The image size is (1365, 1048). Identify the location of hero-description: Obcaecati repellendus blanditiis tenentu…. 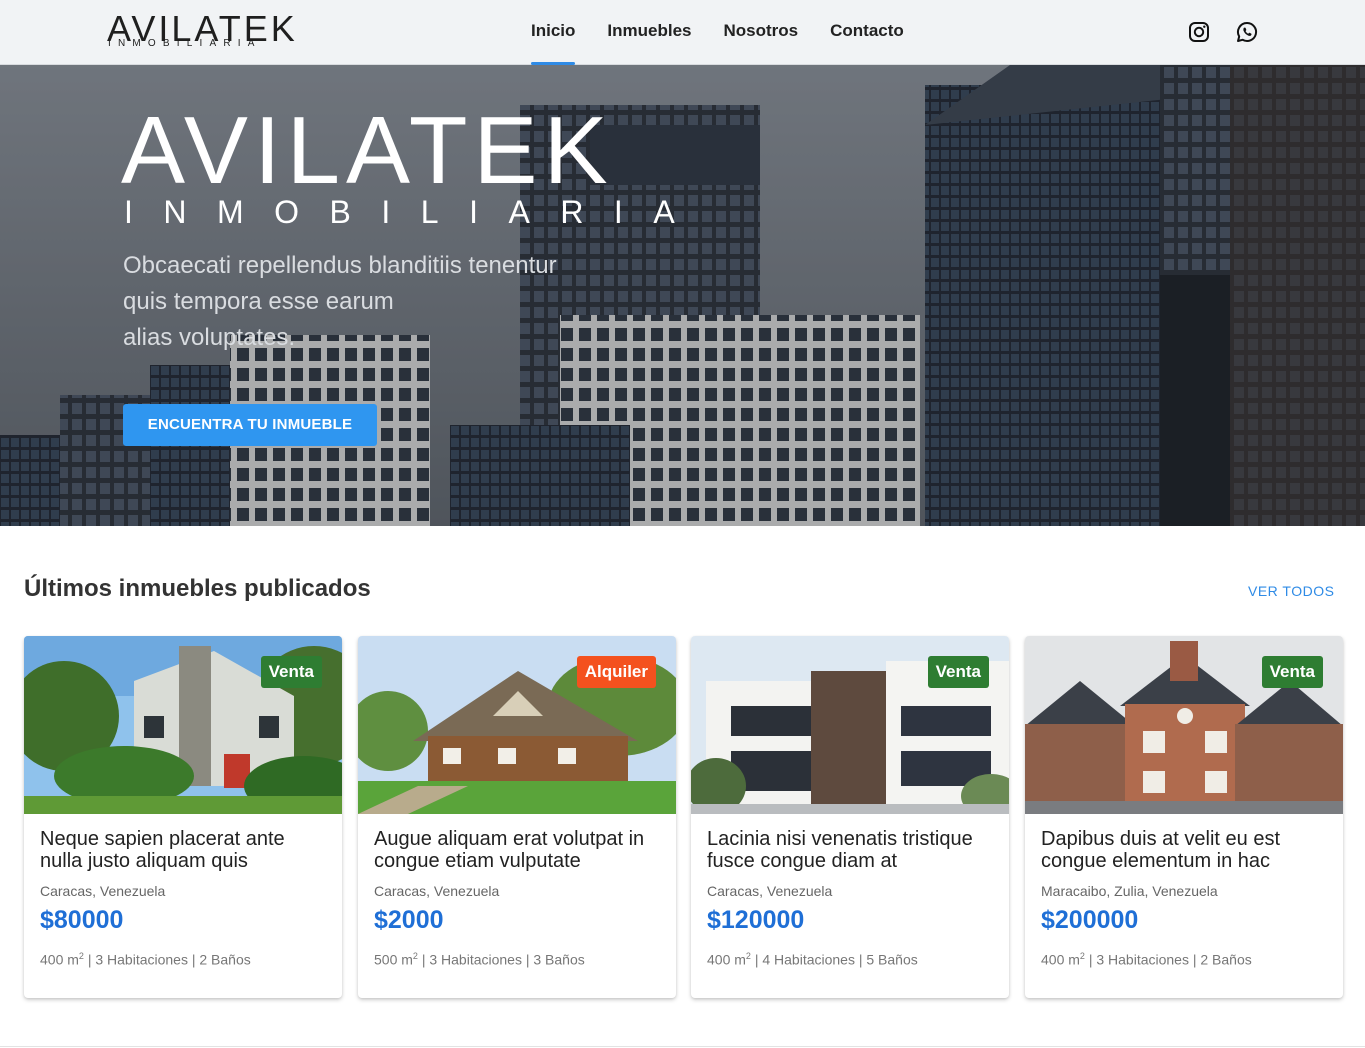
(393, 302).